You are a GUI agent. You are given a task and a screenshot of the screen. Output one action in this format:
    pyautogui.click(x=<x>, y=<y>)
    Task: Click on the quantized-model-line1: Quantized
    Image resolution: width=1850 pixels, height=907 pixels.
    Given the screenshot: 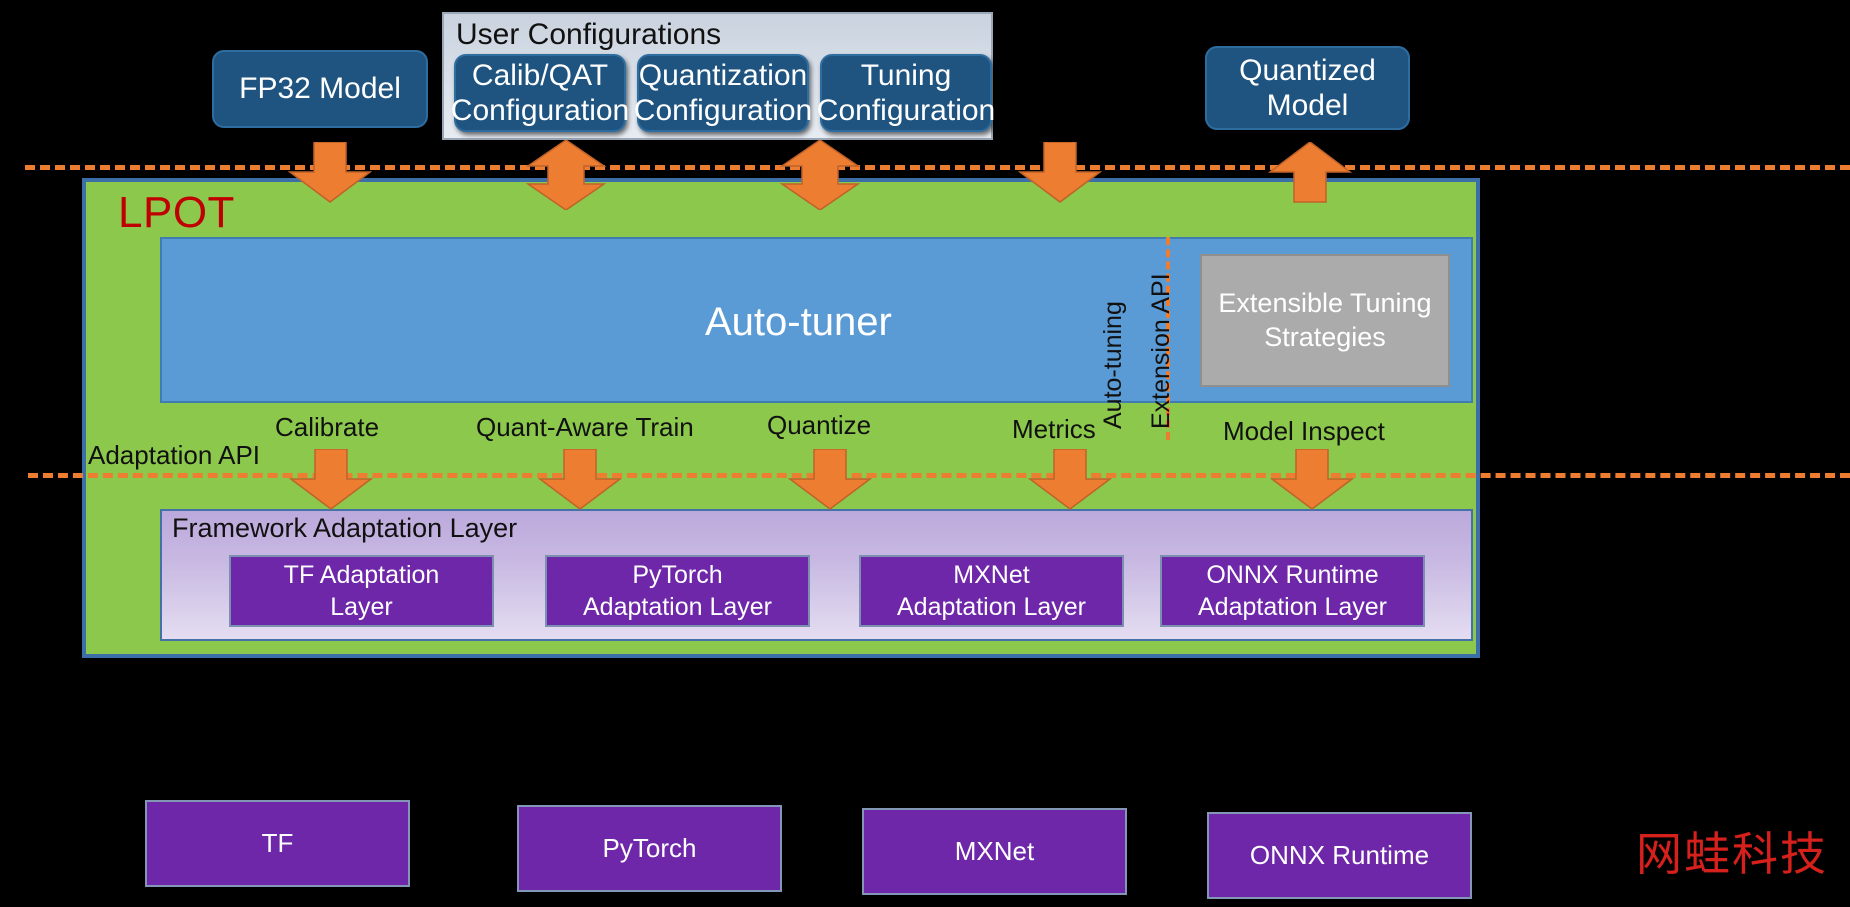 What is the action you would take?
    pyautogui.click(x=1307, y=70)
    